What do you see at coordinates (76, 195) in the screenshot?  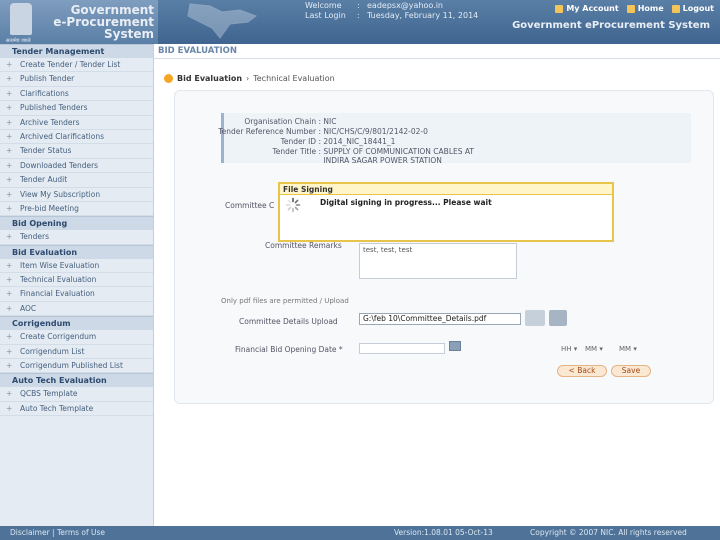 I see `sidebar-item: View My Subscription` at bounding box center [76, 195].